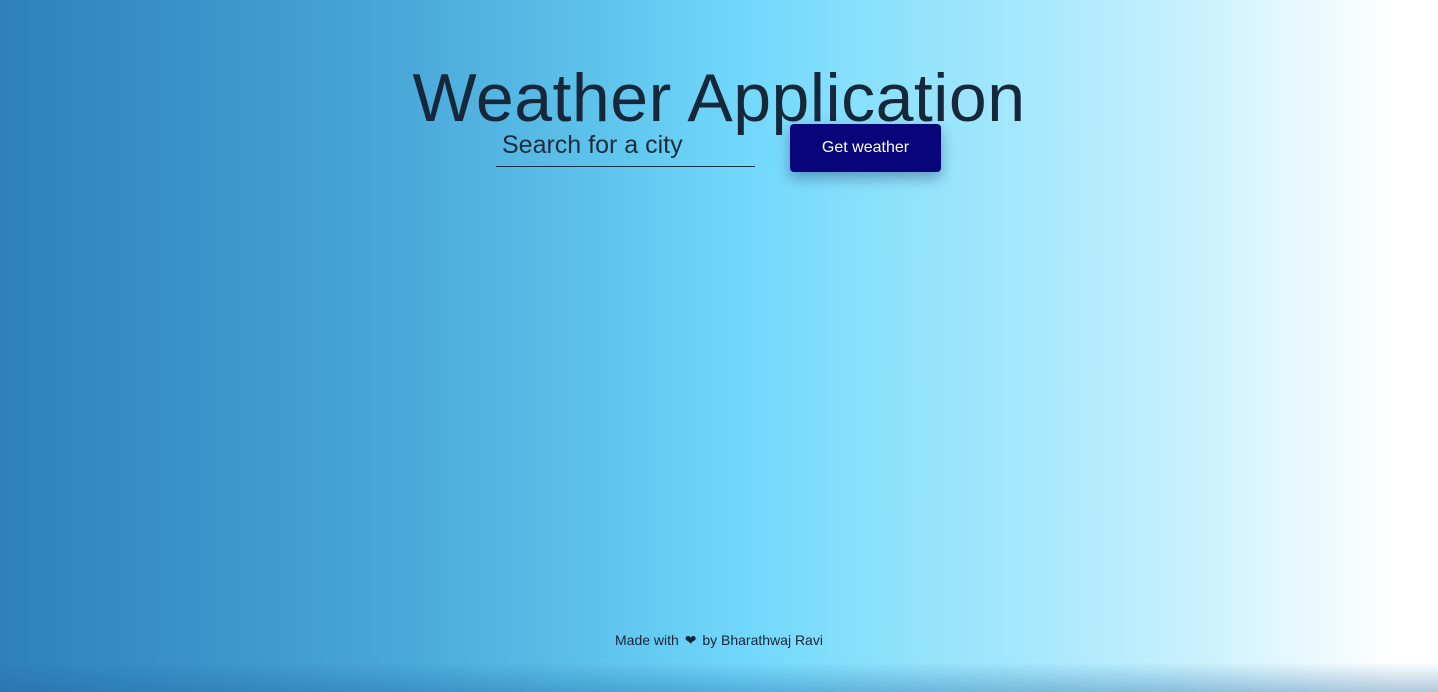 This screenshot has width=1438, height=692. What do you see at coordinates (647, 640) in the screenshot?
I see `footer-prefix: Made with` at bounding box center [647, 640].